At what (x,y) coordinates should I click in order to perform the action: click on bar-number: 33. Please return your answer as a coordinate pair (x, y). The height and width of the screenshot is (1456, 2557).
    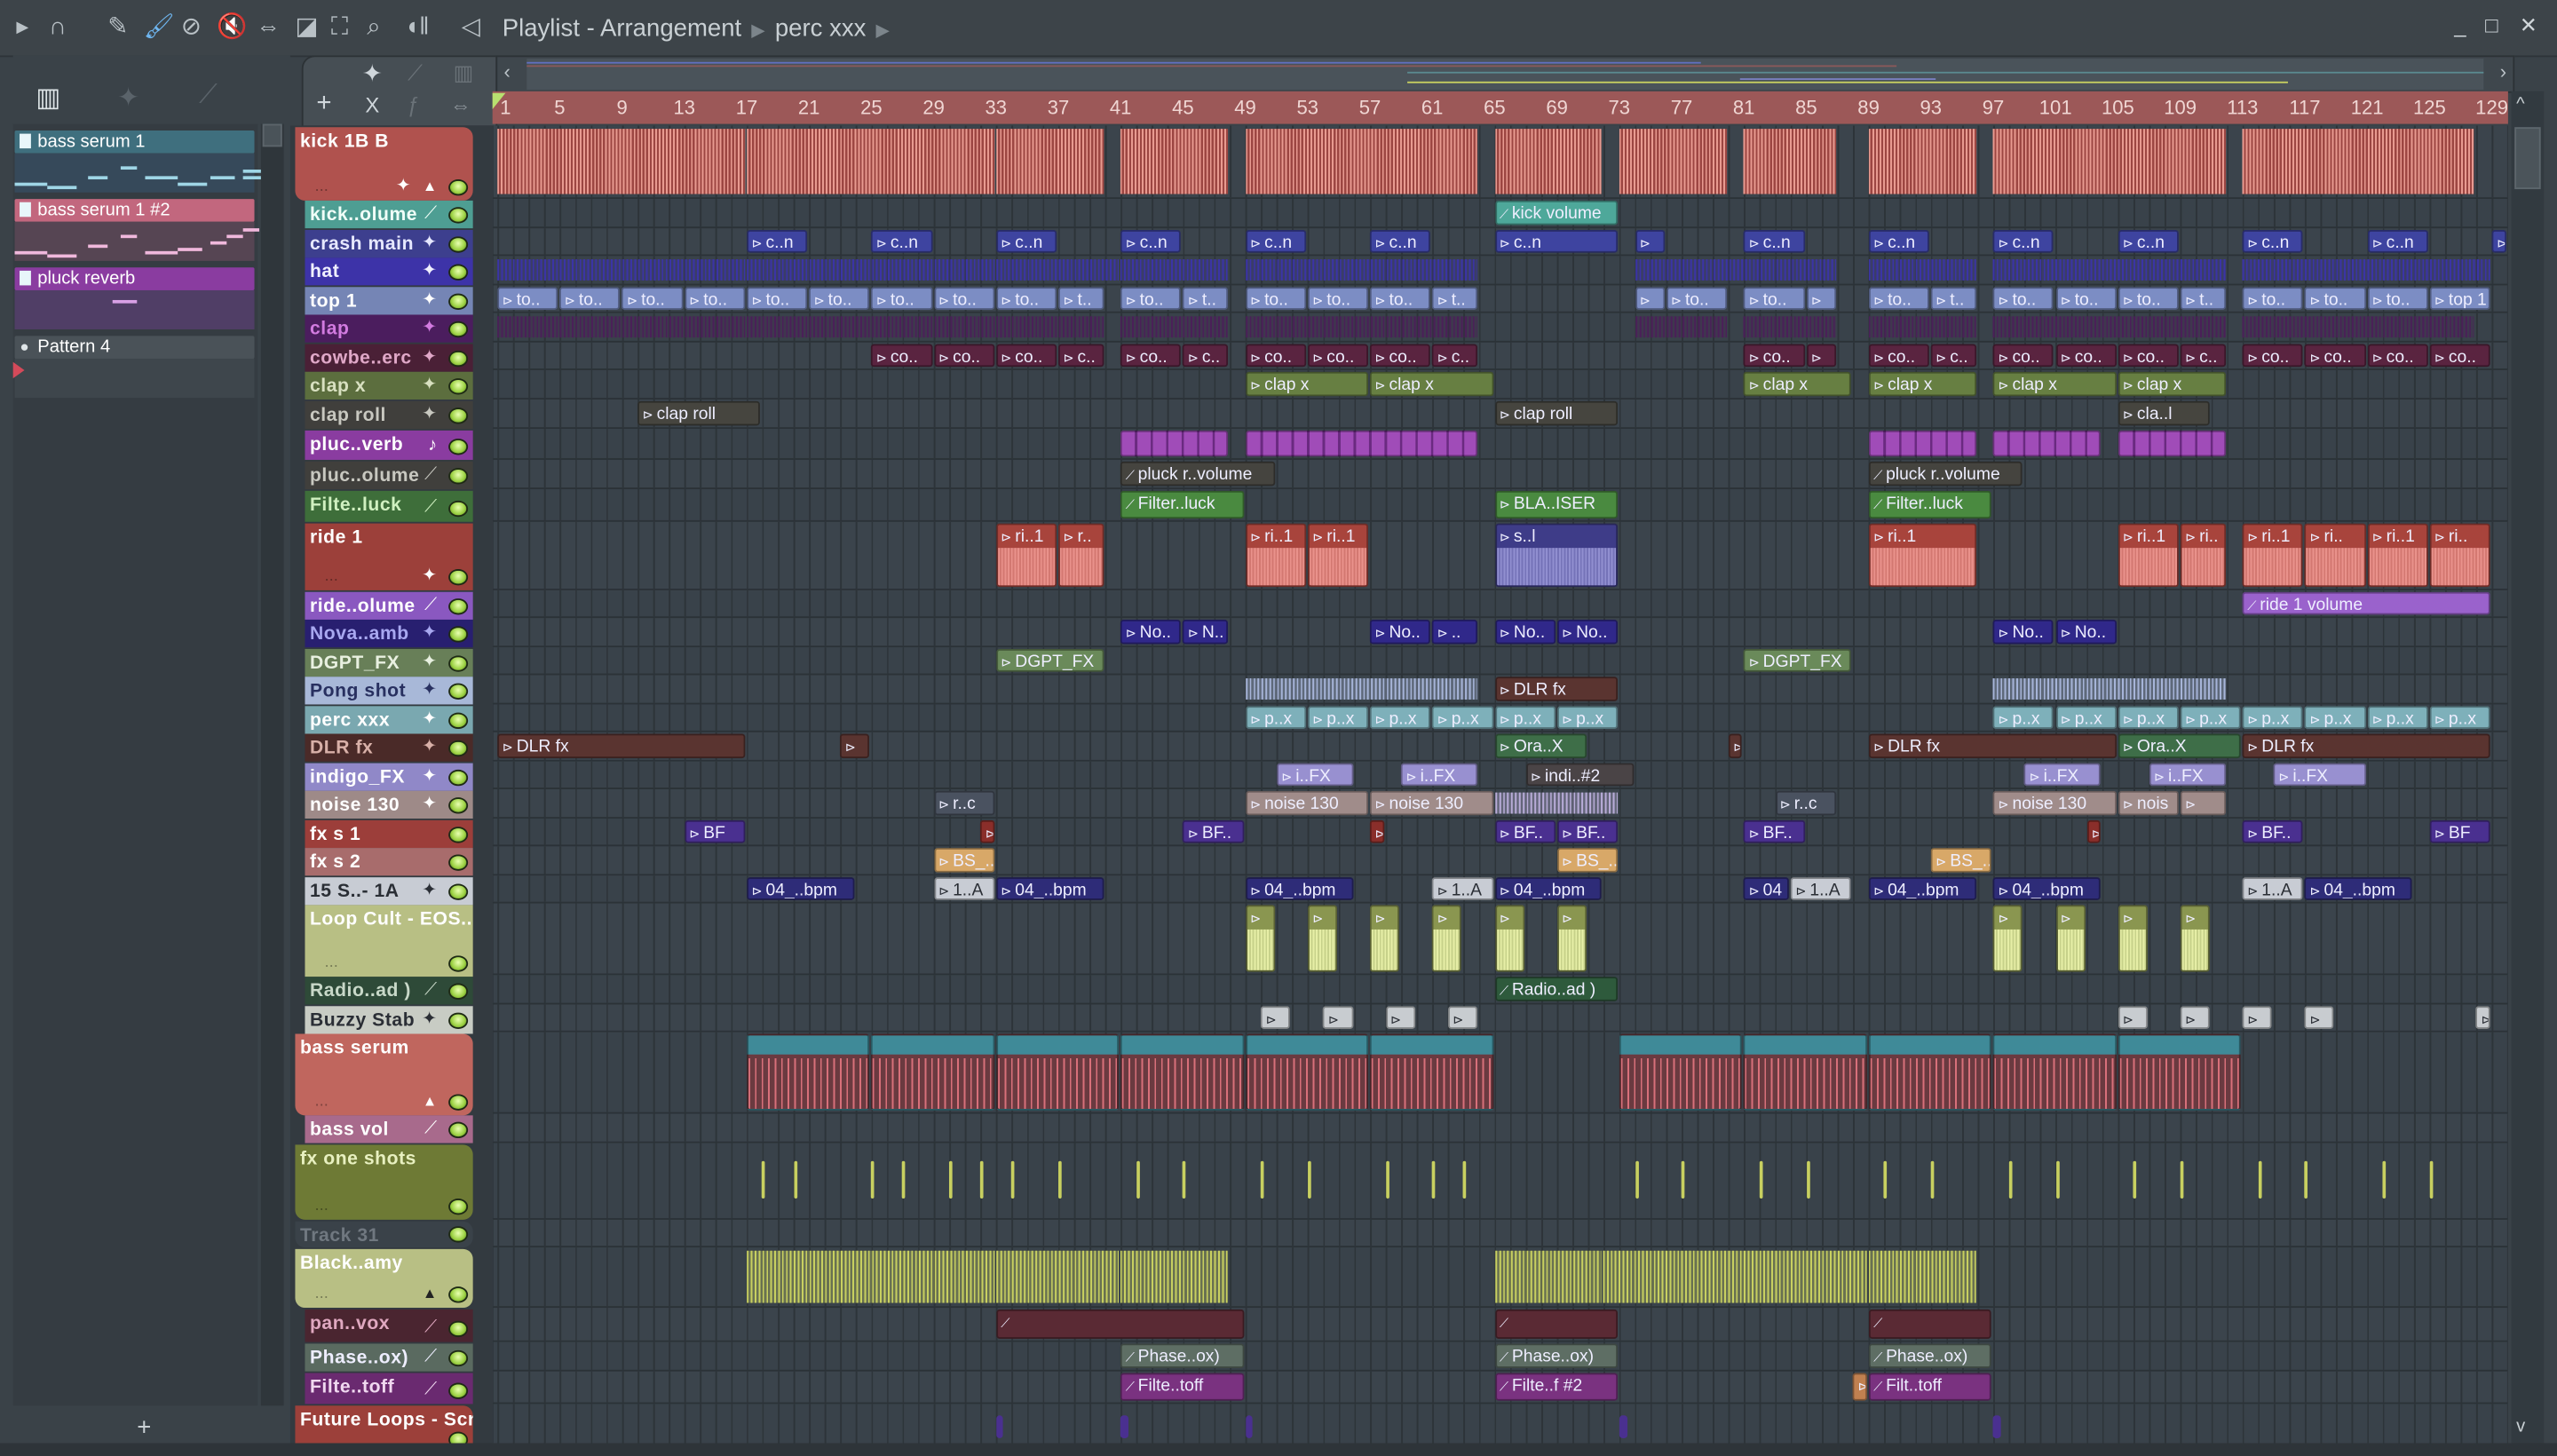
    Looking at the image, I should click on (997, 107).